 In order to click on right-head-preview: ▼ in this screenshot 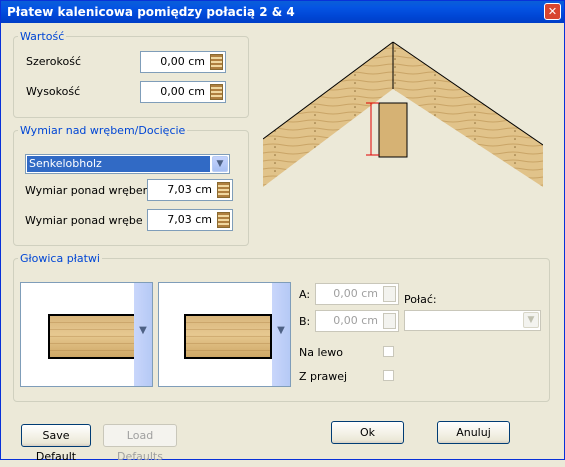, I will do `click(224, 334)`.